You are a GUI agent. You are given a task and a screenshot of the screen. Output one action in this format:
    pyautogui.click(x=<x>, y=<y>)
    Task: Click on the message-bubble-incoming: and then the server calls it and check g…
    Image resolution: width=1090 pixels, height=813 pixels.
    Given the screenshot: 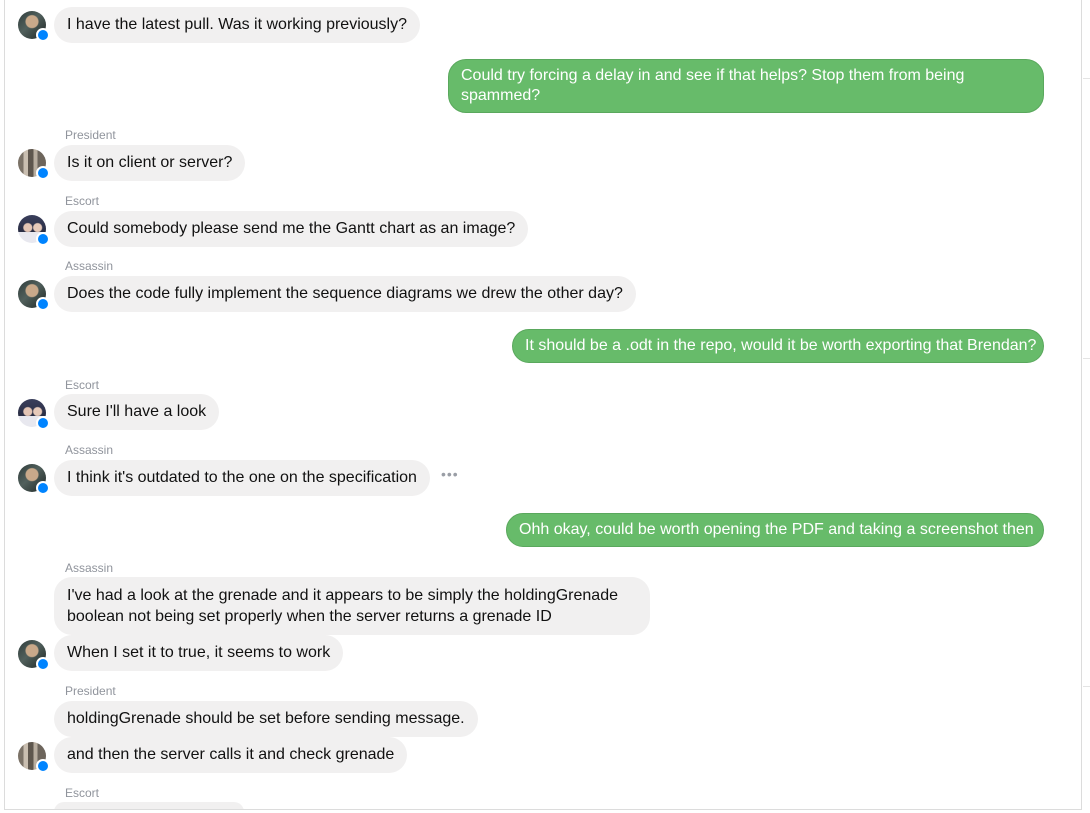 What is the action you would take?
    pyautogui.click(x=231, y=755)
    